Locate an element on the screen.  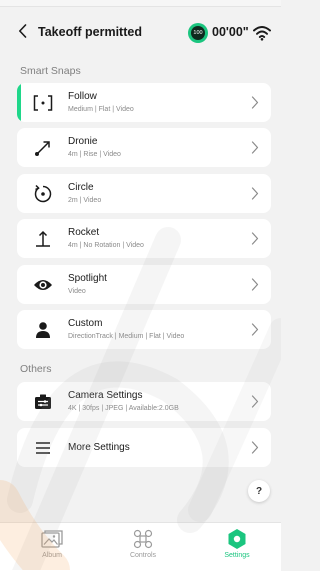
tab-album: Album is located at coordinates (52, 549).